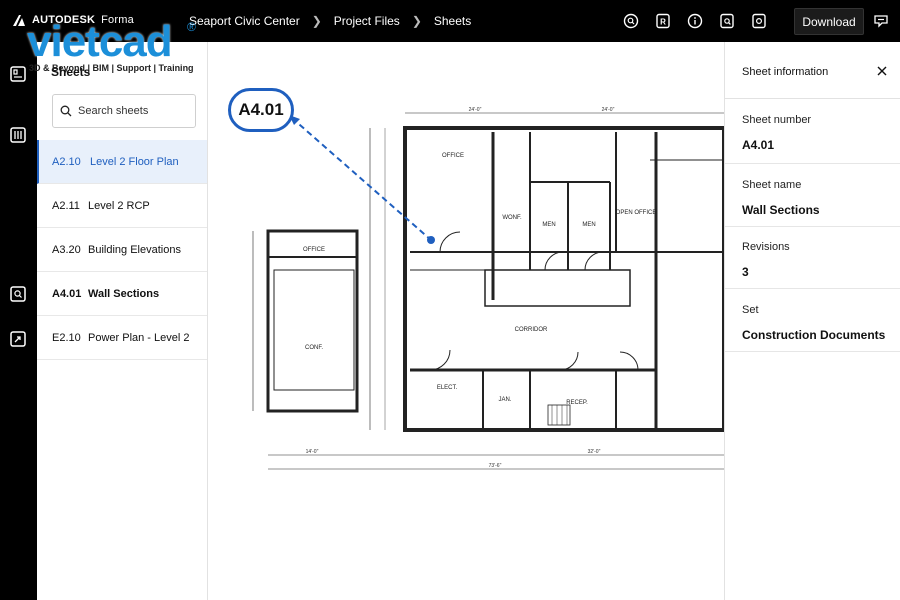  I want to click on sheet-callout: A4.01, so click(261, 110).